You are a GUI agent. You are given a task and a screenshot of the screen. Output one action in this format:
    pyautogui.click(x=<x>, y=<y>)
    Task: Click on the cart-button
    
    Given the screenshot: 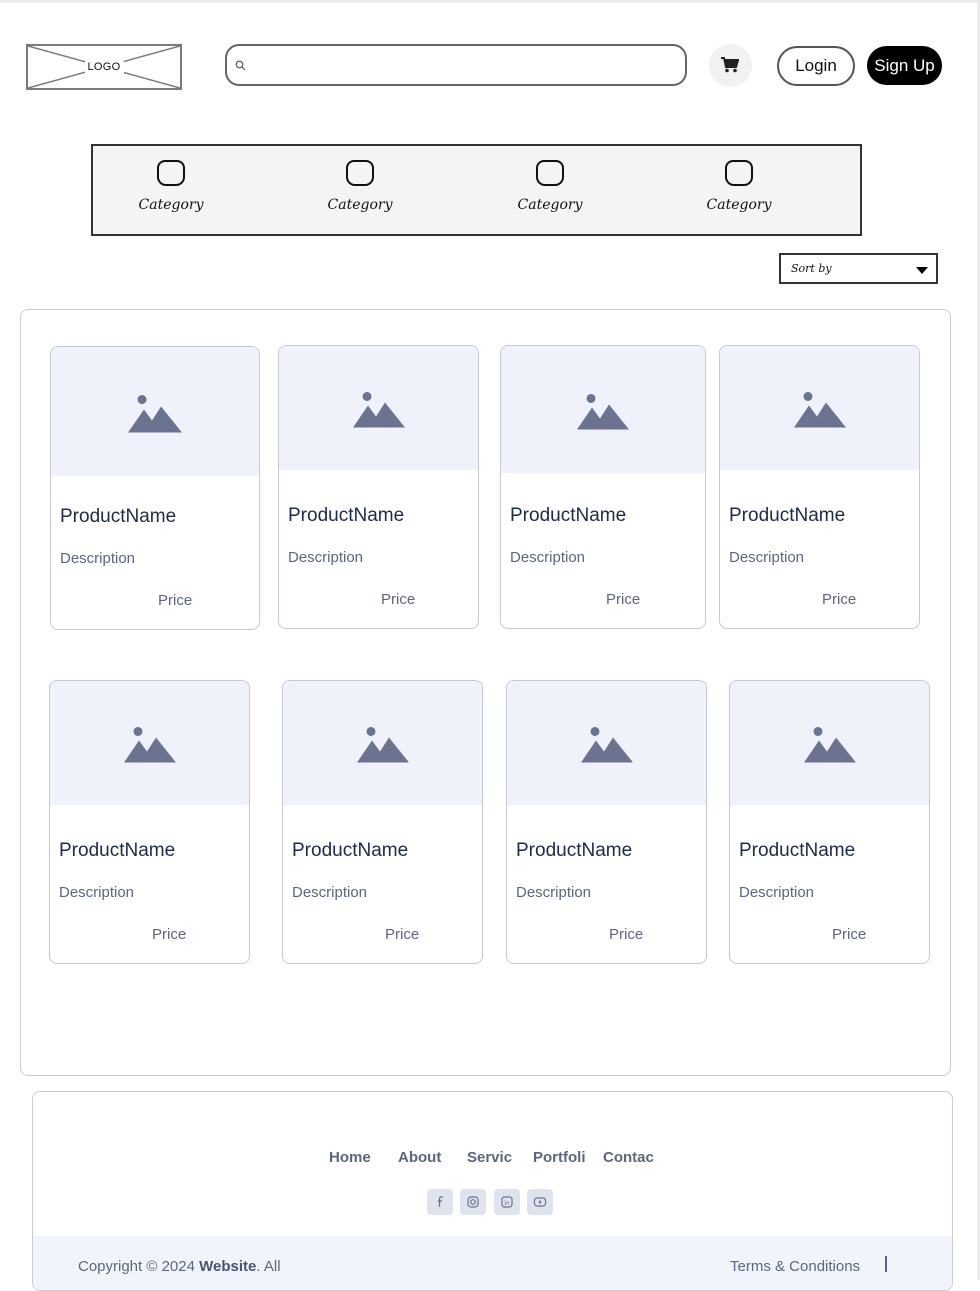 What is the action you would take?
    pyautogui.click(x=730, y=65)
    